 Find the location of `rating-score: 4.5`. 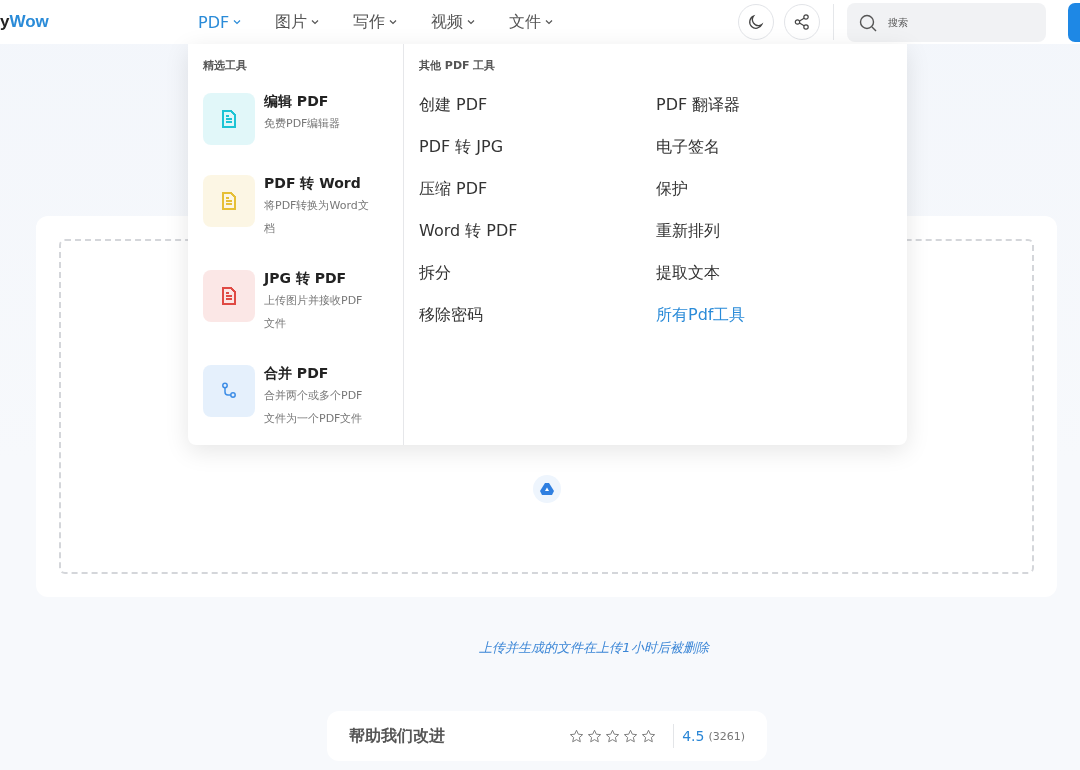

rating-score: 4.5 is located at coordinates (693, 736).